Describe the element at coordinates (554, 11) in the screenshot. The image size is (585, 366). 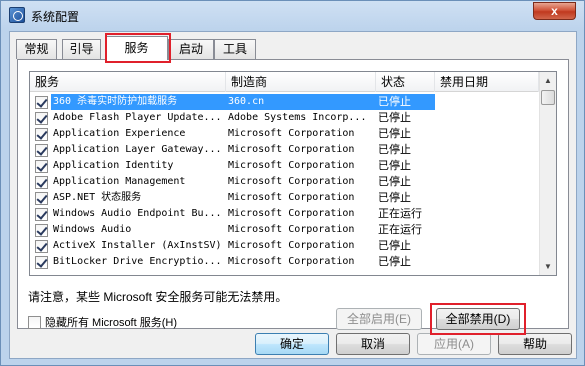
I see `close-button: x` at that location.